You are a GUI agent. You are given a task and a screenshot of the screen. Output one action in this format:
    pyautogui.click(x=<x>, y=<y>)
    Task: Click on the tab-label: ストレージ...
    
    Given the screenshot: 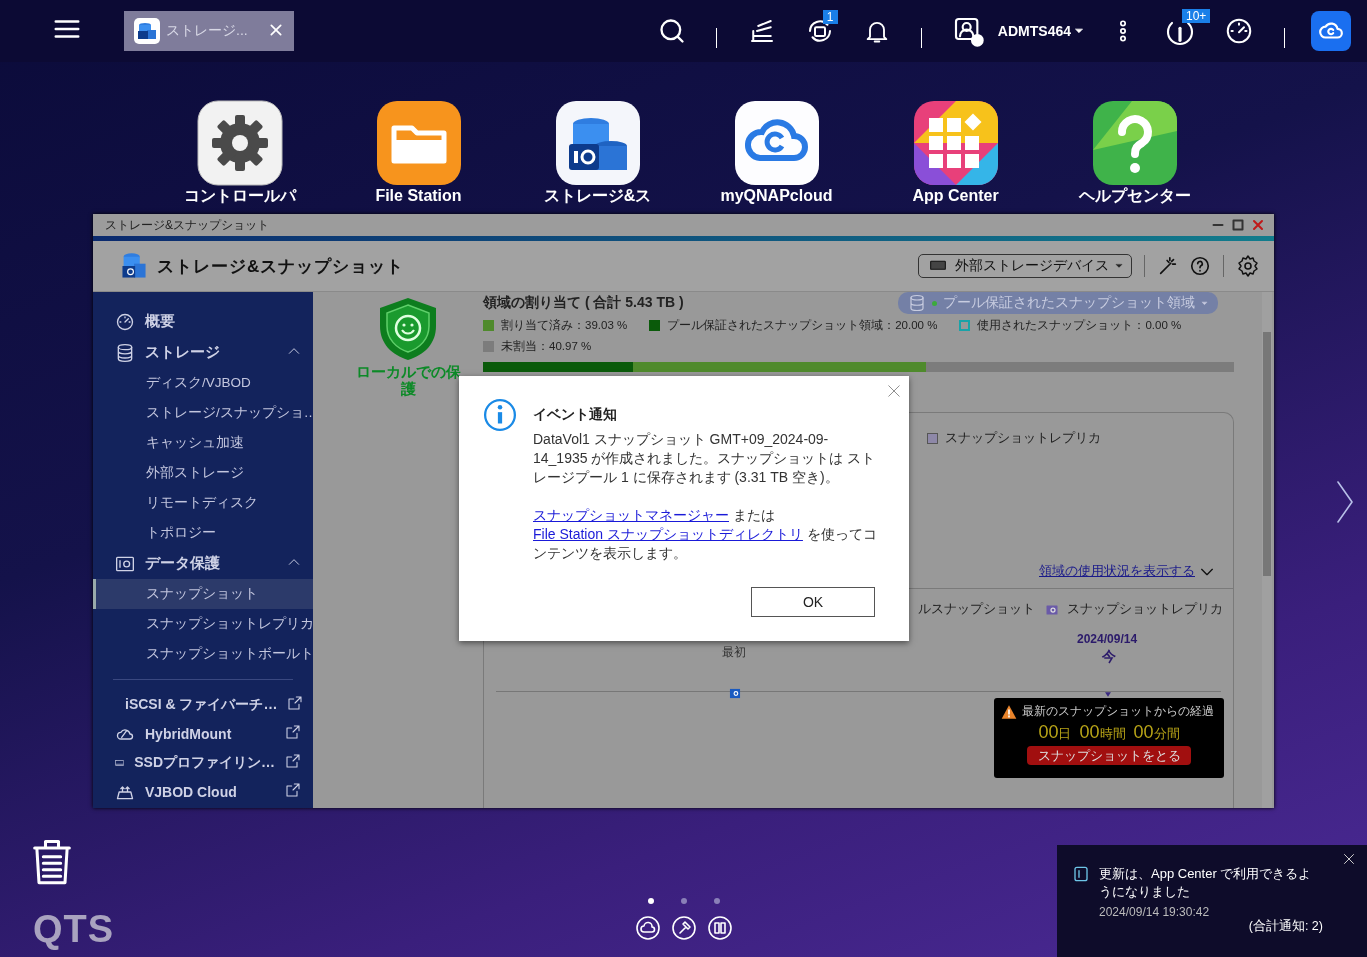 What is the action you would take?
    pyautogui.click(x=207, y=31)
    